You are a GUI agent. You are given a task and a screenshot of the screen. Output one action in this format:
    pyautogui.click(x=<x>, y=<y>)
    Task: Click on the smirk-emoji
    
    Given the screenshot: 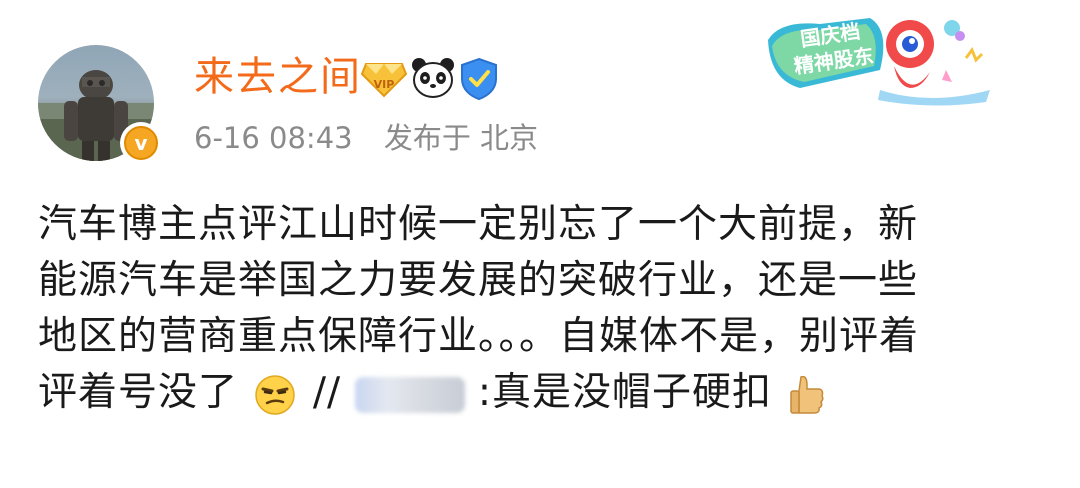 What is the action you would take?
    pyautogui.click(x=275, y=394)
    